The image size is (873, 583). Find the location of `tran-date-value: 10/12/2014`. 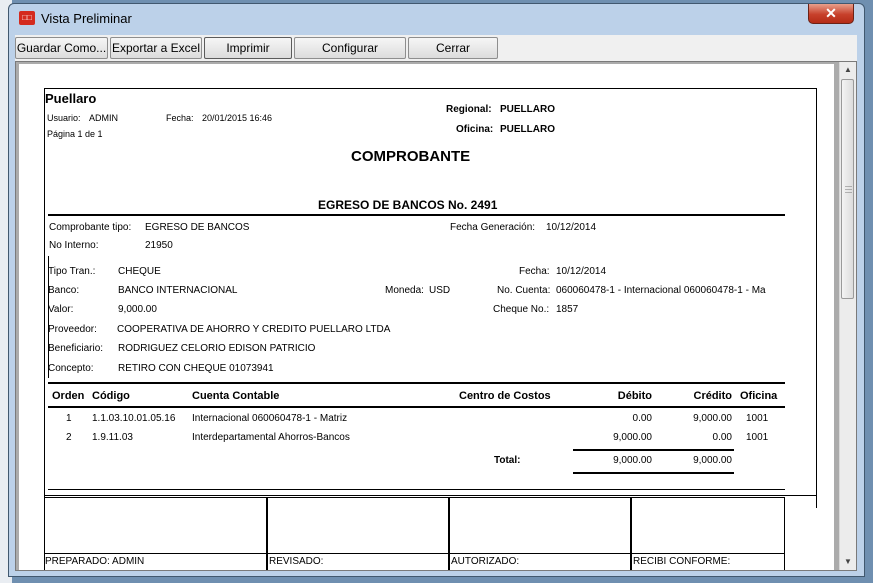

tran-date-value: 10/12/2014 is located at coordinates (581, 271).